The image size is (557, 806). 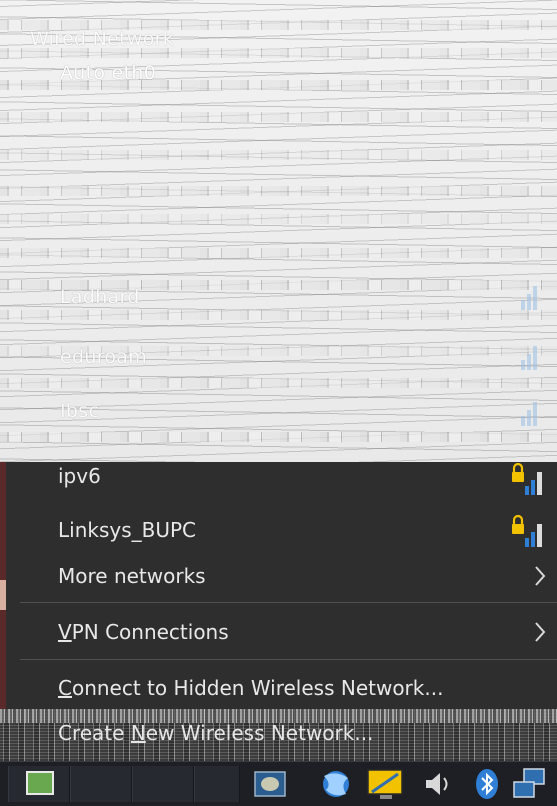 What do you see at coordinates (100, 297) in the screenshot?
I see `network-item-ladhard: Ladhard` at bounding box center [100, 297].